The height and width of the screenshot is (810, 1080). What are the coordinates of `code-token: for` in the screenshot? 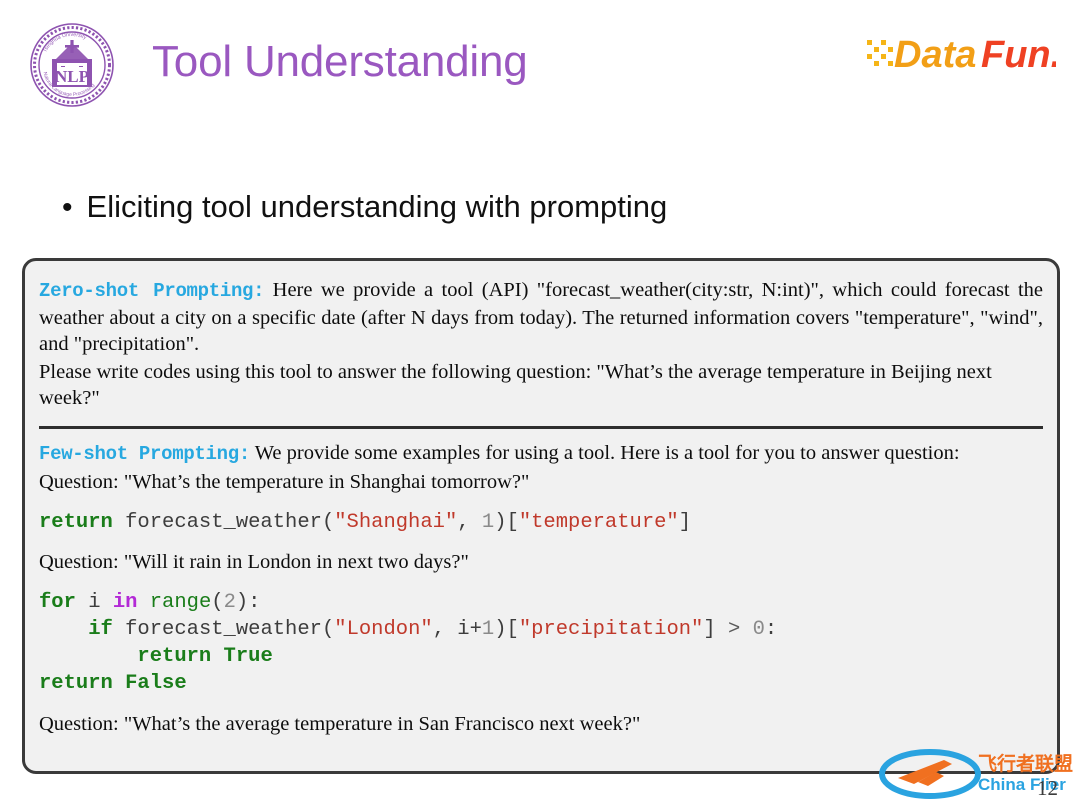 It's located at (57, 602).